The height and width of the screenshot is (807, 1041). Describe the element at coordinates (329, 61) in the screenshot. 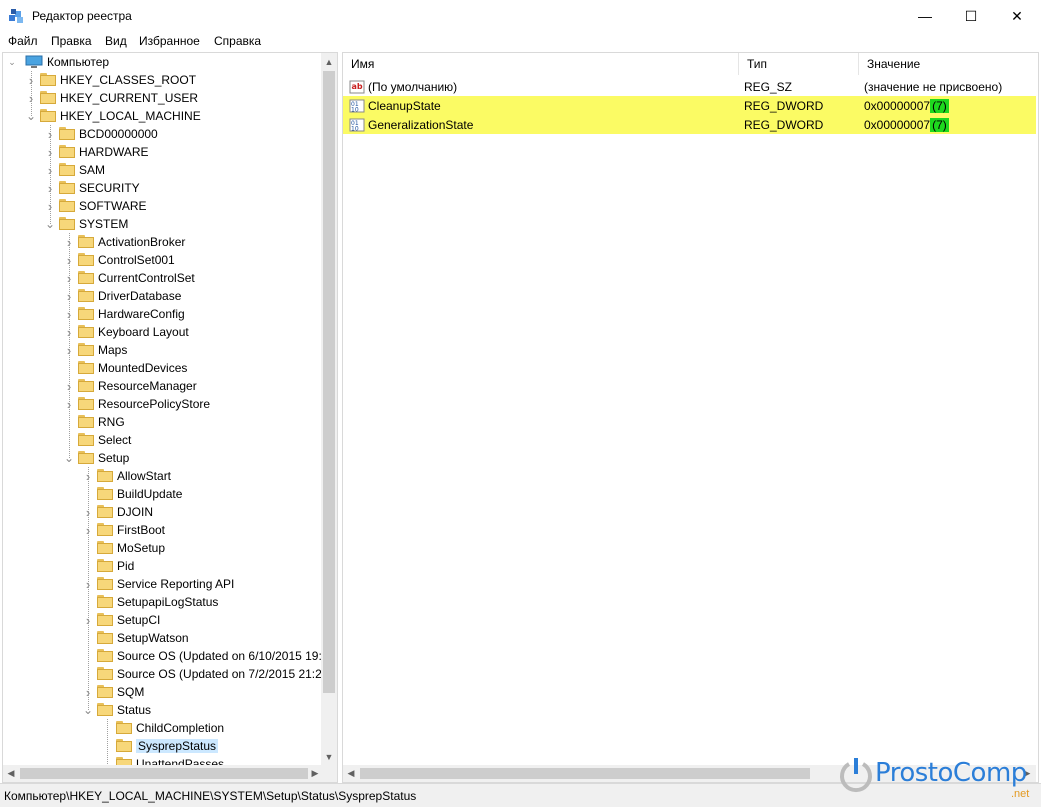

I see `scroll-up-icon: ▲` at that location.